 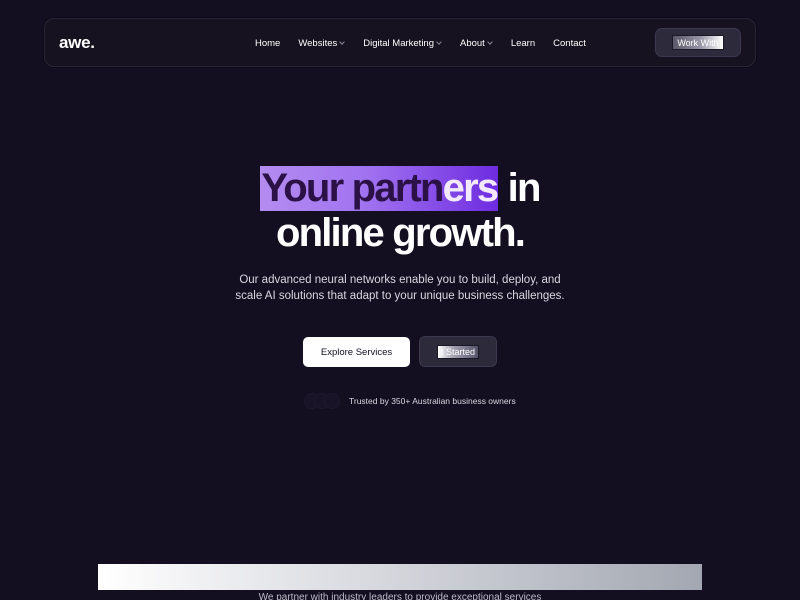 I want to click on partner-logo-strip, so click(x=400, y=577).